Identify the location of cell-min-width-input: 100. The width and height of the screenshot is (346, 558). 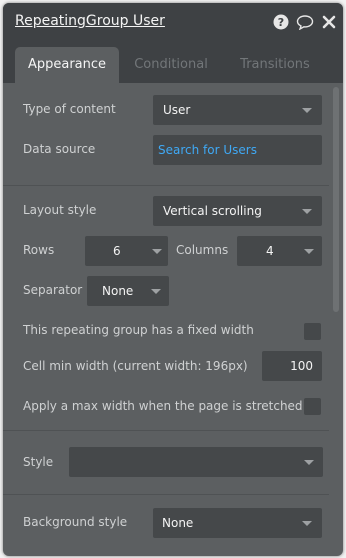
(292, 366).